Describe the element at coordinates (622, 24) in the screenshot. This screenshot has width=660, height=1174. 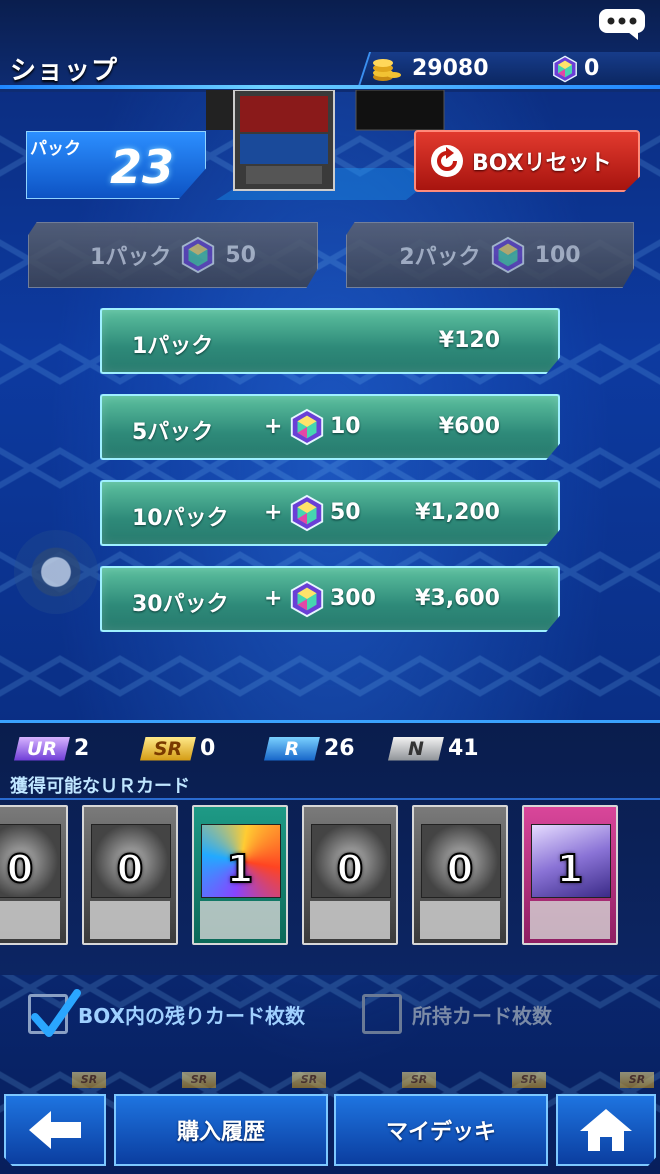
I see `chat-bubble-icon` at that location.